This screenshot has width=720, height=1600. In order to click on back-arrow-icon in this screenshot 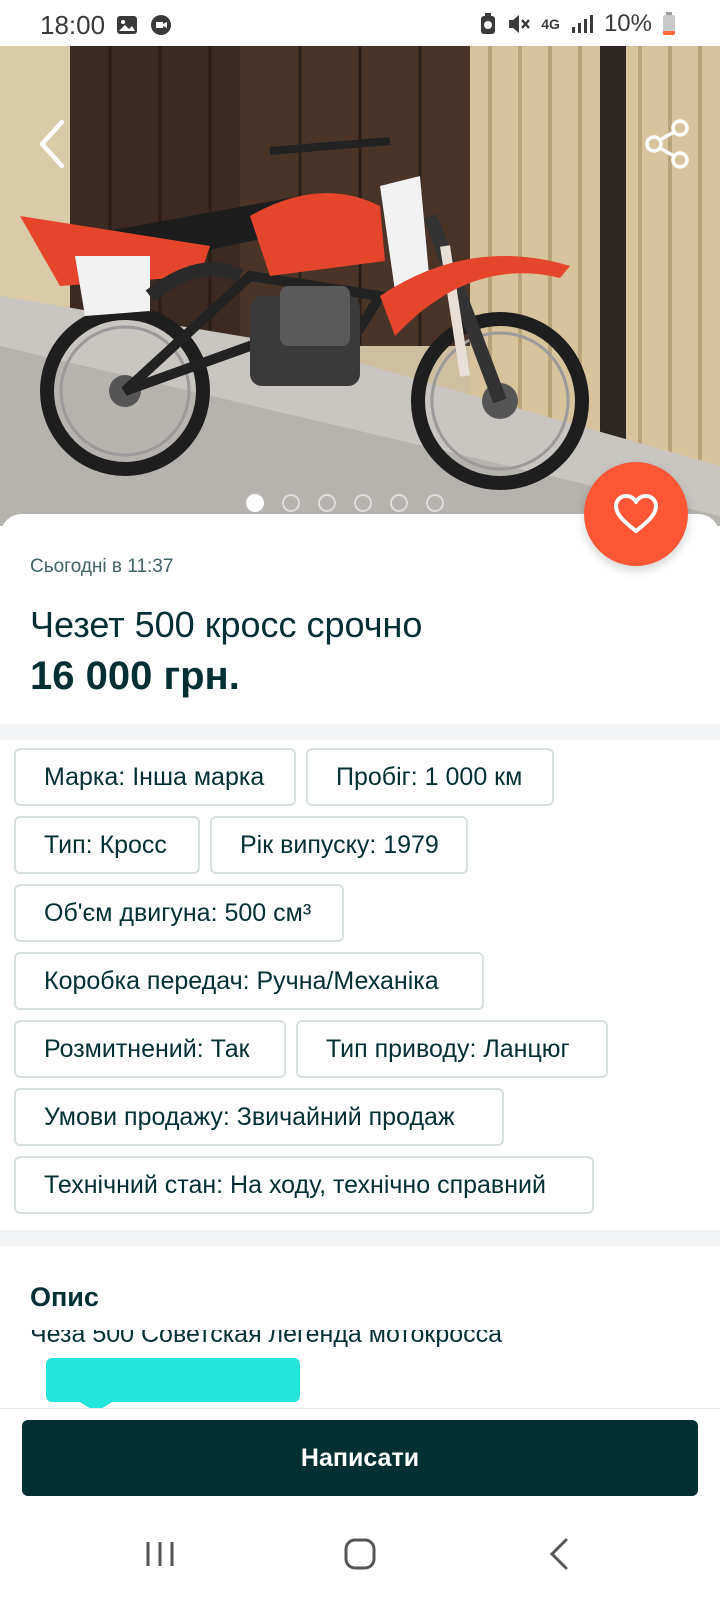, I will do `click(558, 1554)`.